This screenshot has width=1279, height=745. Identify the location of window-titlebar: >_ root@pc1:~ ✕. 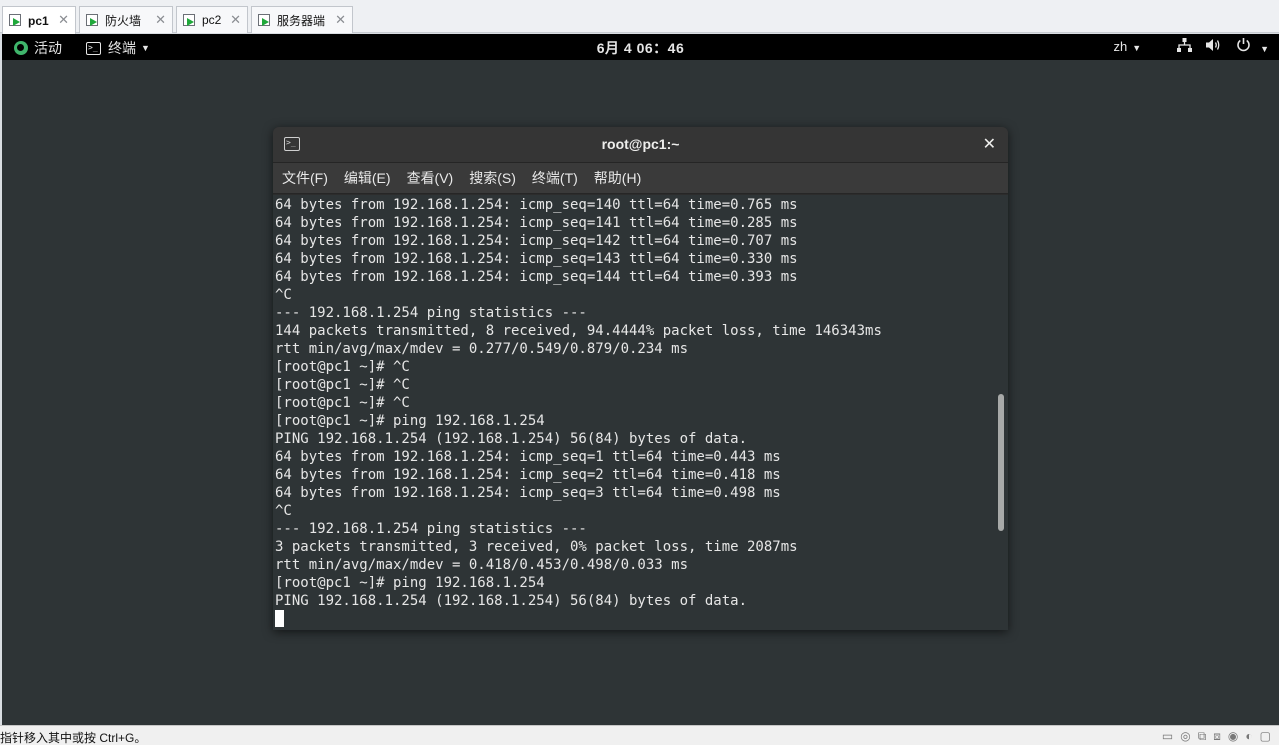
(640, 145).